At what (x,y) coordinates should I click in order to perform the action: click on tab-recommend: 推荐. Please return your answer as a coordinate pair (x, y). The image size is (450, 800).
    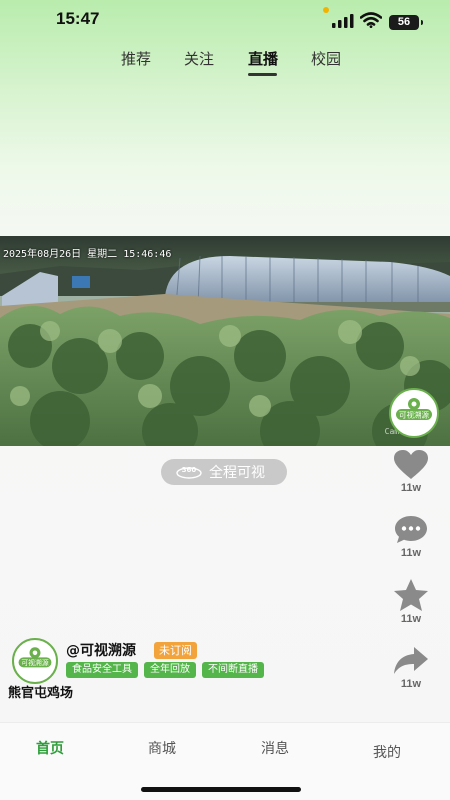
    Looking at the image, I should click on (136, 58).